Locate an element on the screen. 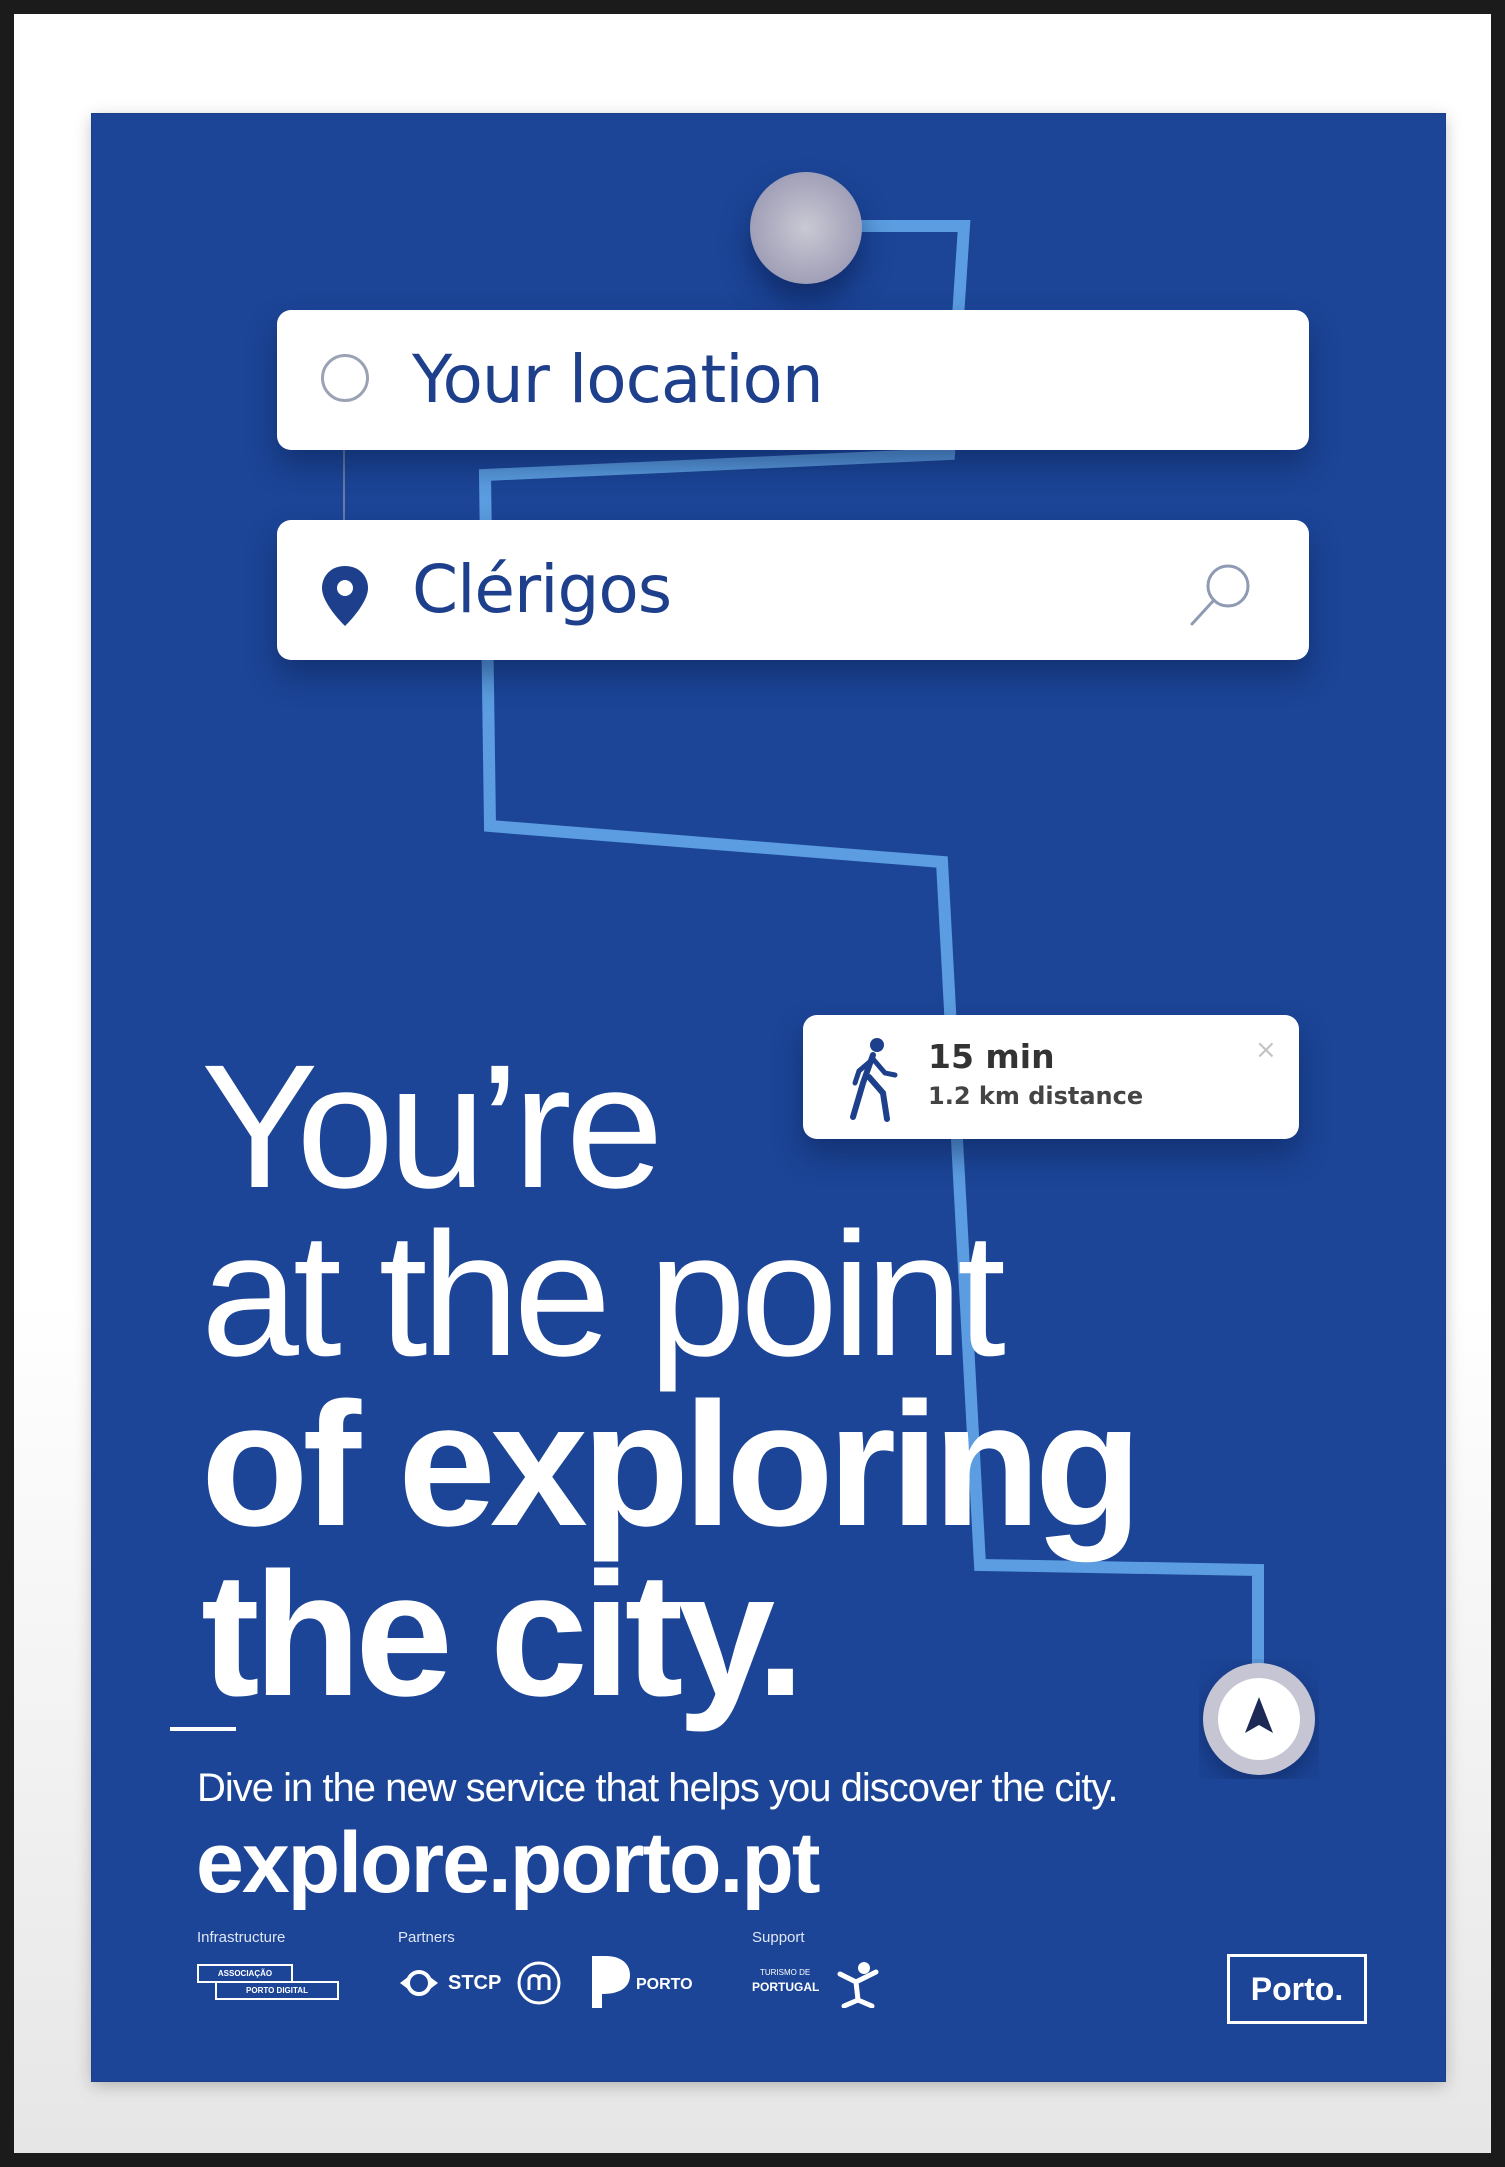 This screenshot has width=1505, height=2167. origin-field: Your location is located at coordinates (793, 380).